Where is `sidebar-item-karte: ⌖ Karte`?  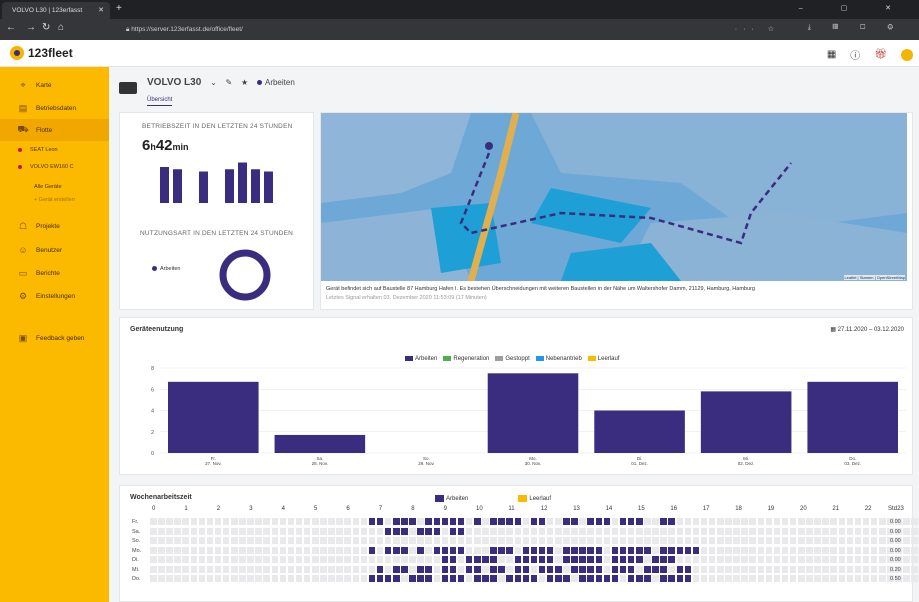
sidebar-item-karte: ⌖ Karte is located at coordinates (54, 85).